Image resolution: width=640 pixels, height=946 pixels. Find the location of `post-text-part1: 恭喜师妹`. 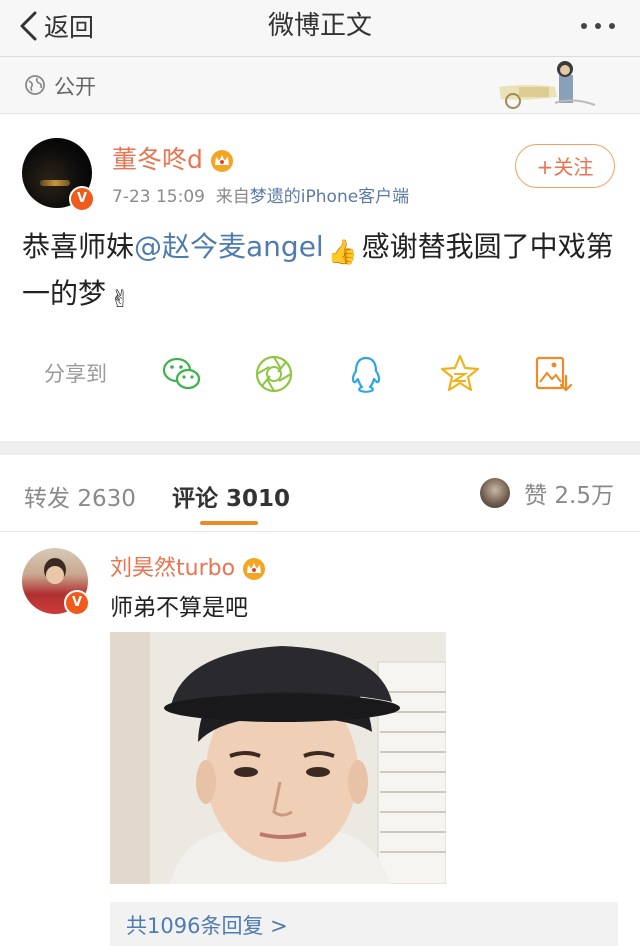

post-text-part1: 恭喜师妹 is located at coordinates (78, 246).